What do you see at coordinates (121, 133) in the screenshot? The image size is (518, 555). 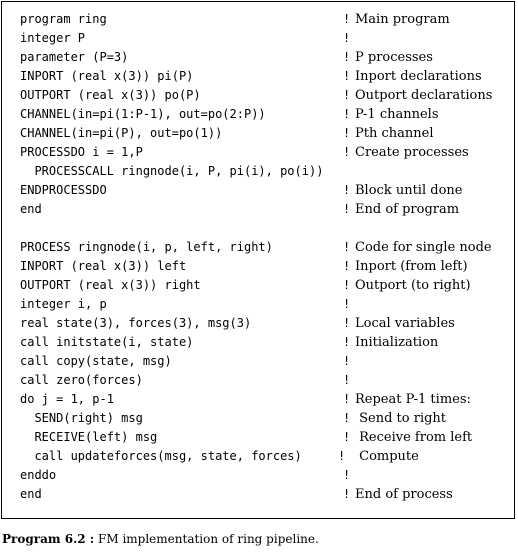 I see `code-text: CHANNEL(in=pi(P), out=po(1))` at bounding box center [121, 133].